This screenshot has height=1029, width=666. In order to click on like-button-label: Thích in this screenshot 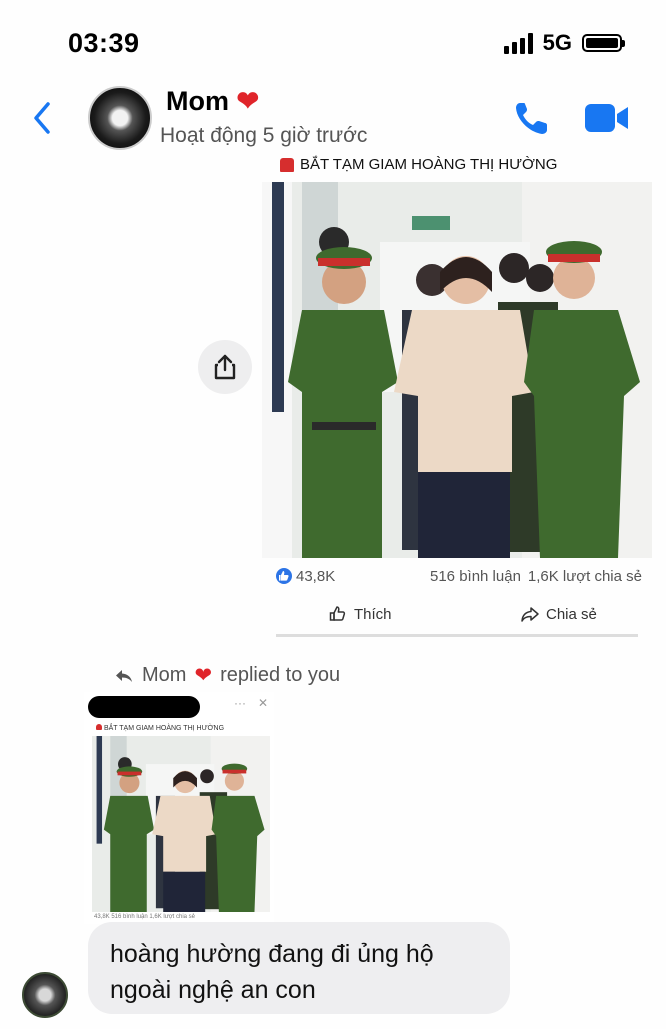, I will do `click(373, 614)`.